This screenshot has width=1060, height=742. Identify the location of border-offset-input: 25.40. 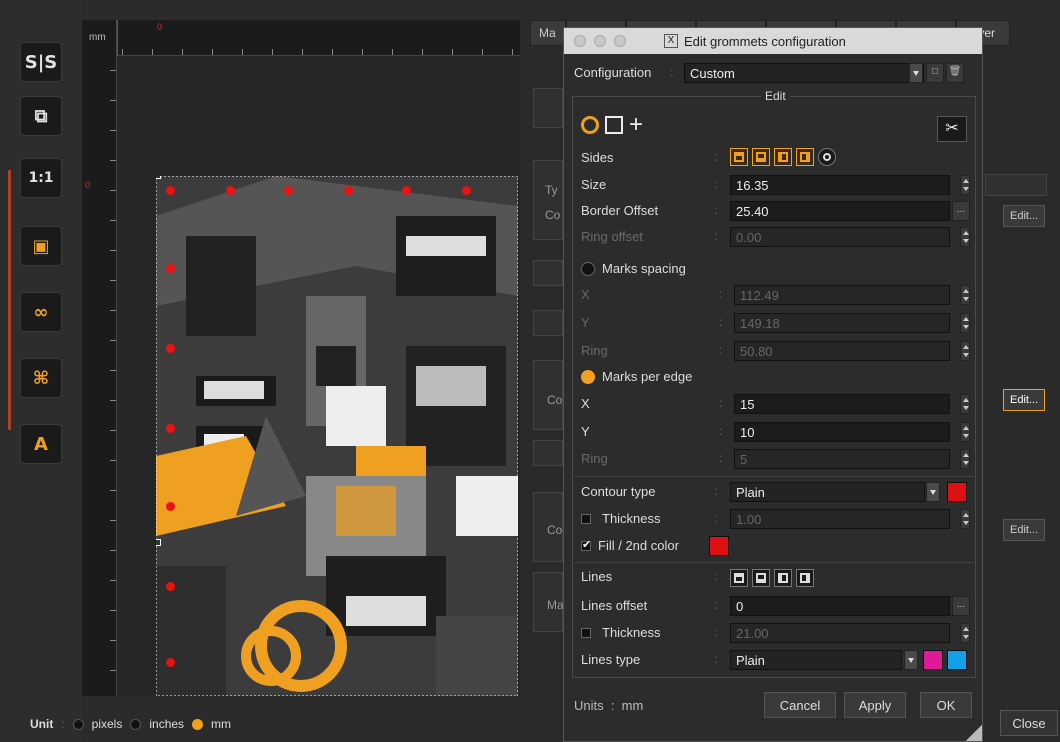
(840, 211).